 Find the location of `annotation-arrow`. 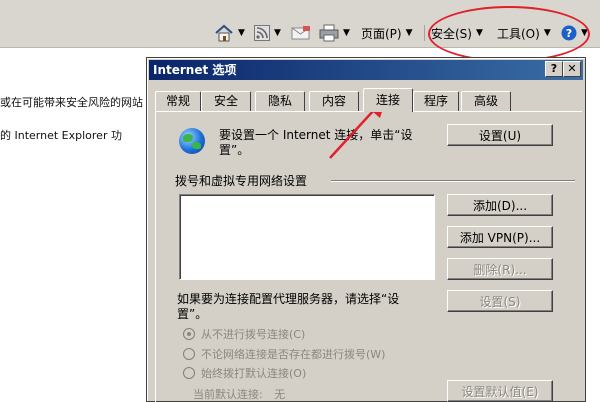

annotation-arrow is located at coordinates (358, 127).